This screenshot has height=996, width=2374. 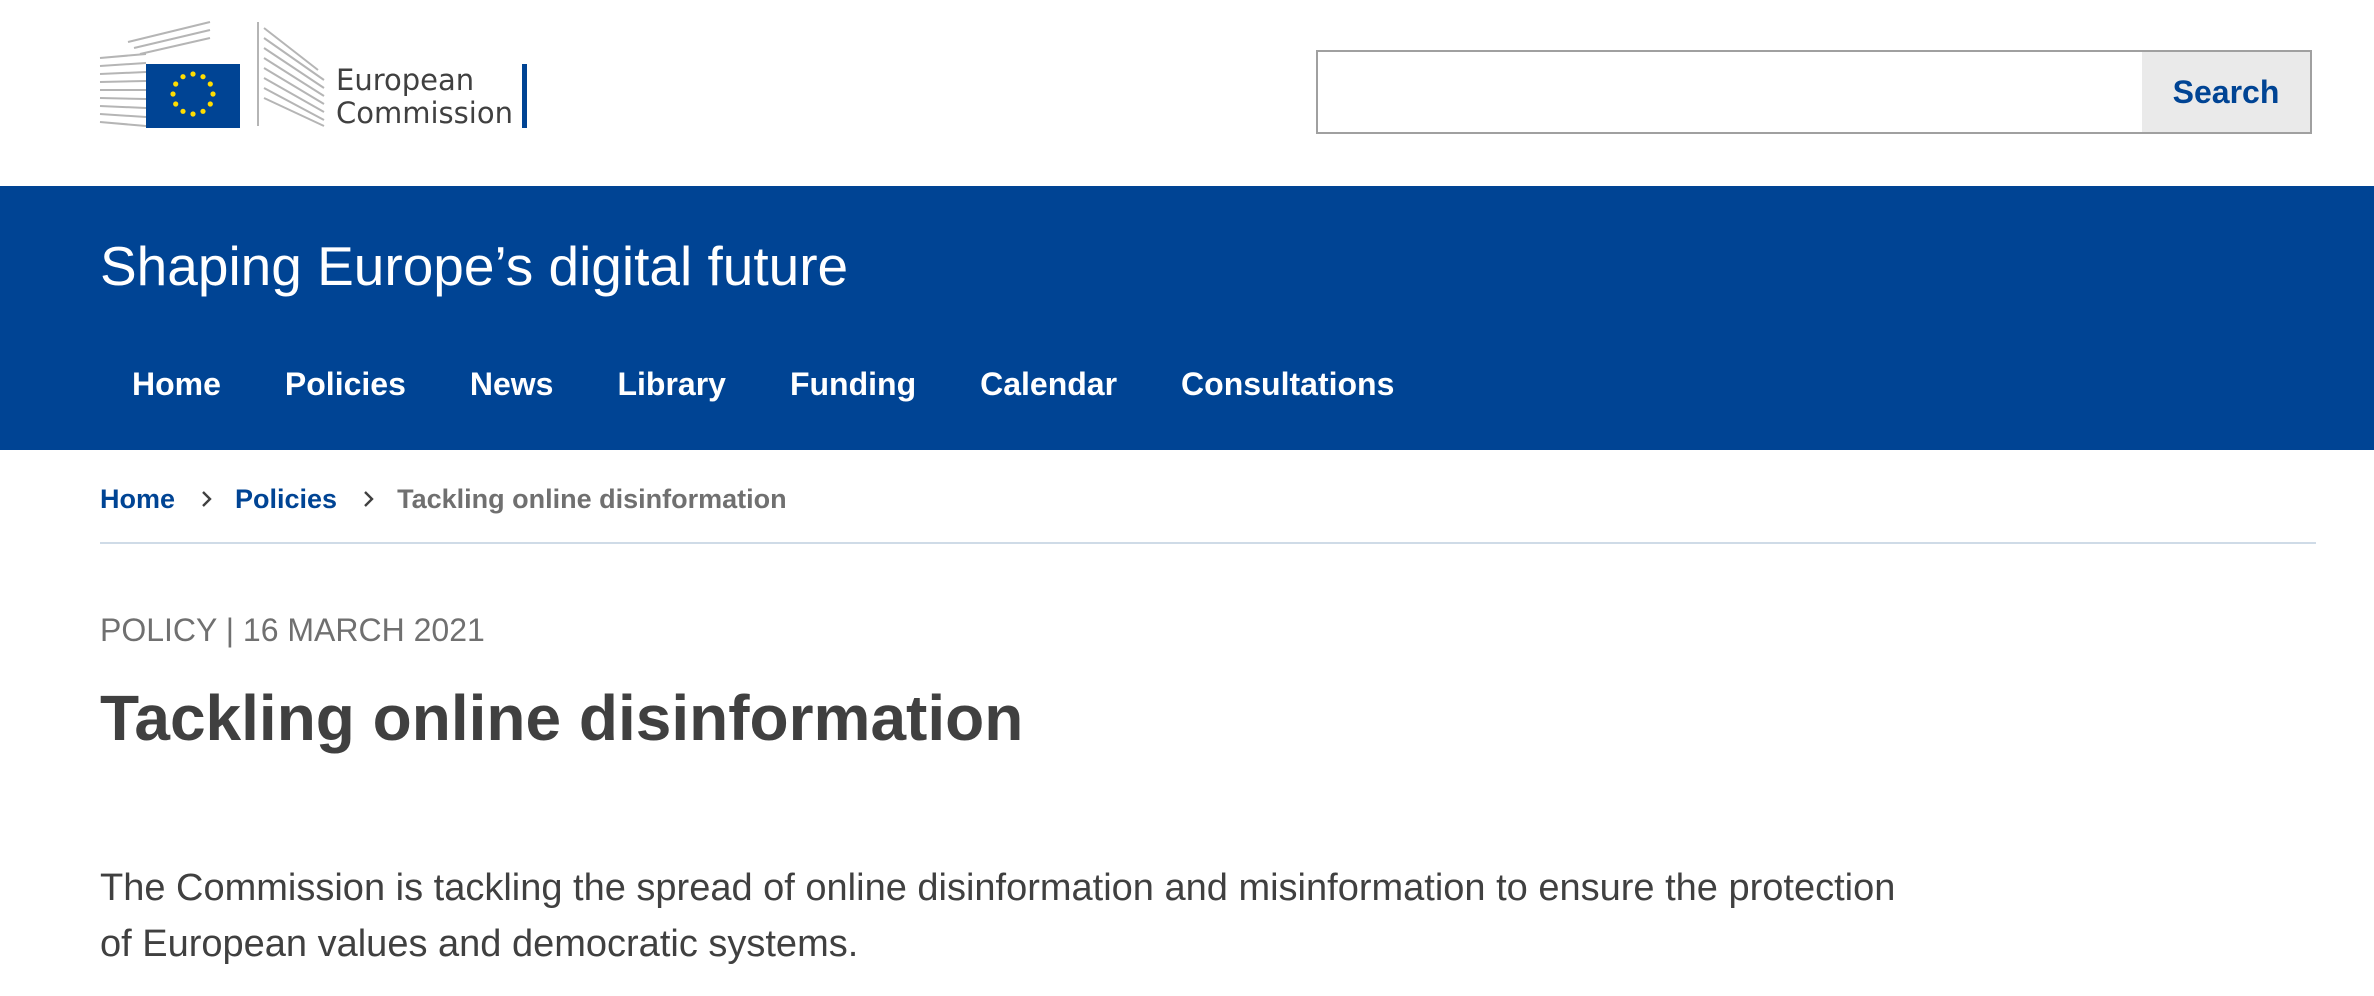 What do you see at coordinates (137, 499) in the screenshot?
I see `breadcrumb-home: Home` at bounding box center [137, 499].